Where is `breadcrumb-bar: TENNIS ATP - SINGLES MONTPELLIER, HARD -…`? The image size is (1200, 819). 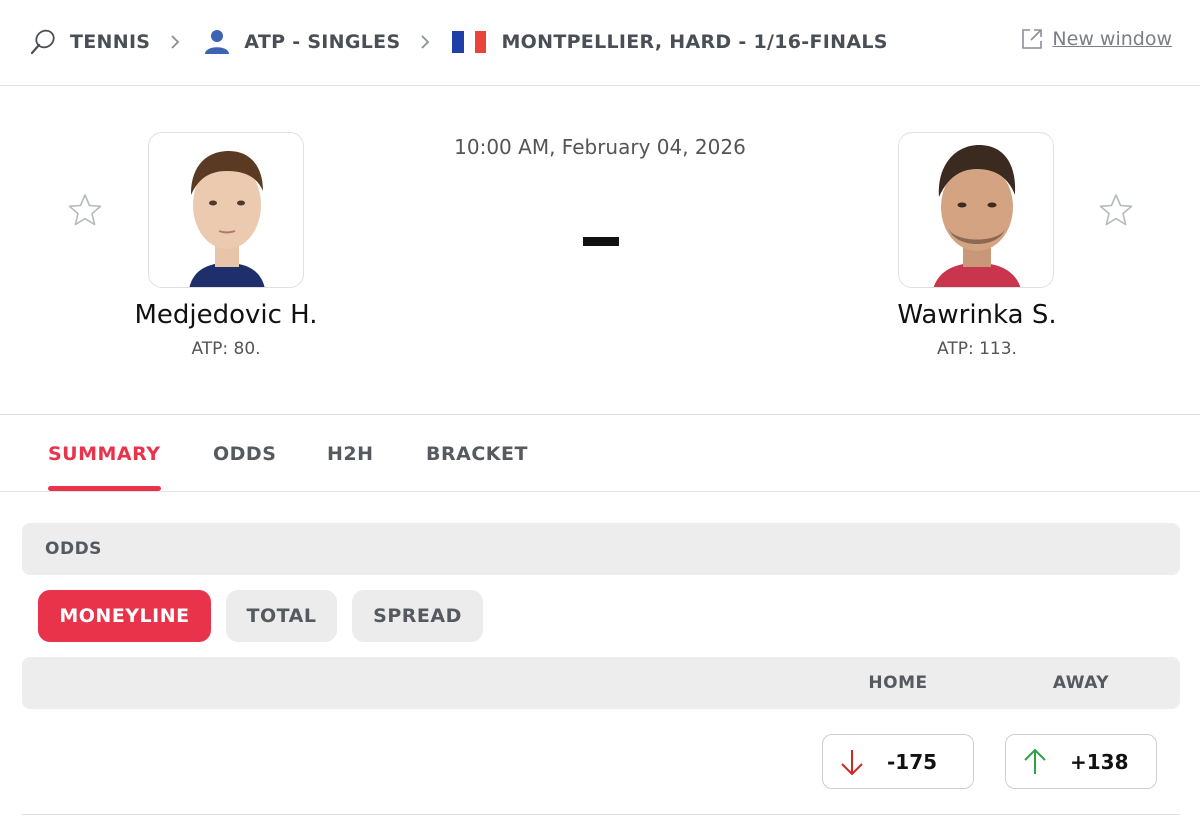 breadcrumb-bar: TENNIS ATP - SINGLES MONTPELLIER, HARD -… is located at coordinates (600, 43).